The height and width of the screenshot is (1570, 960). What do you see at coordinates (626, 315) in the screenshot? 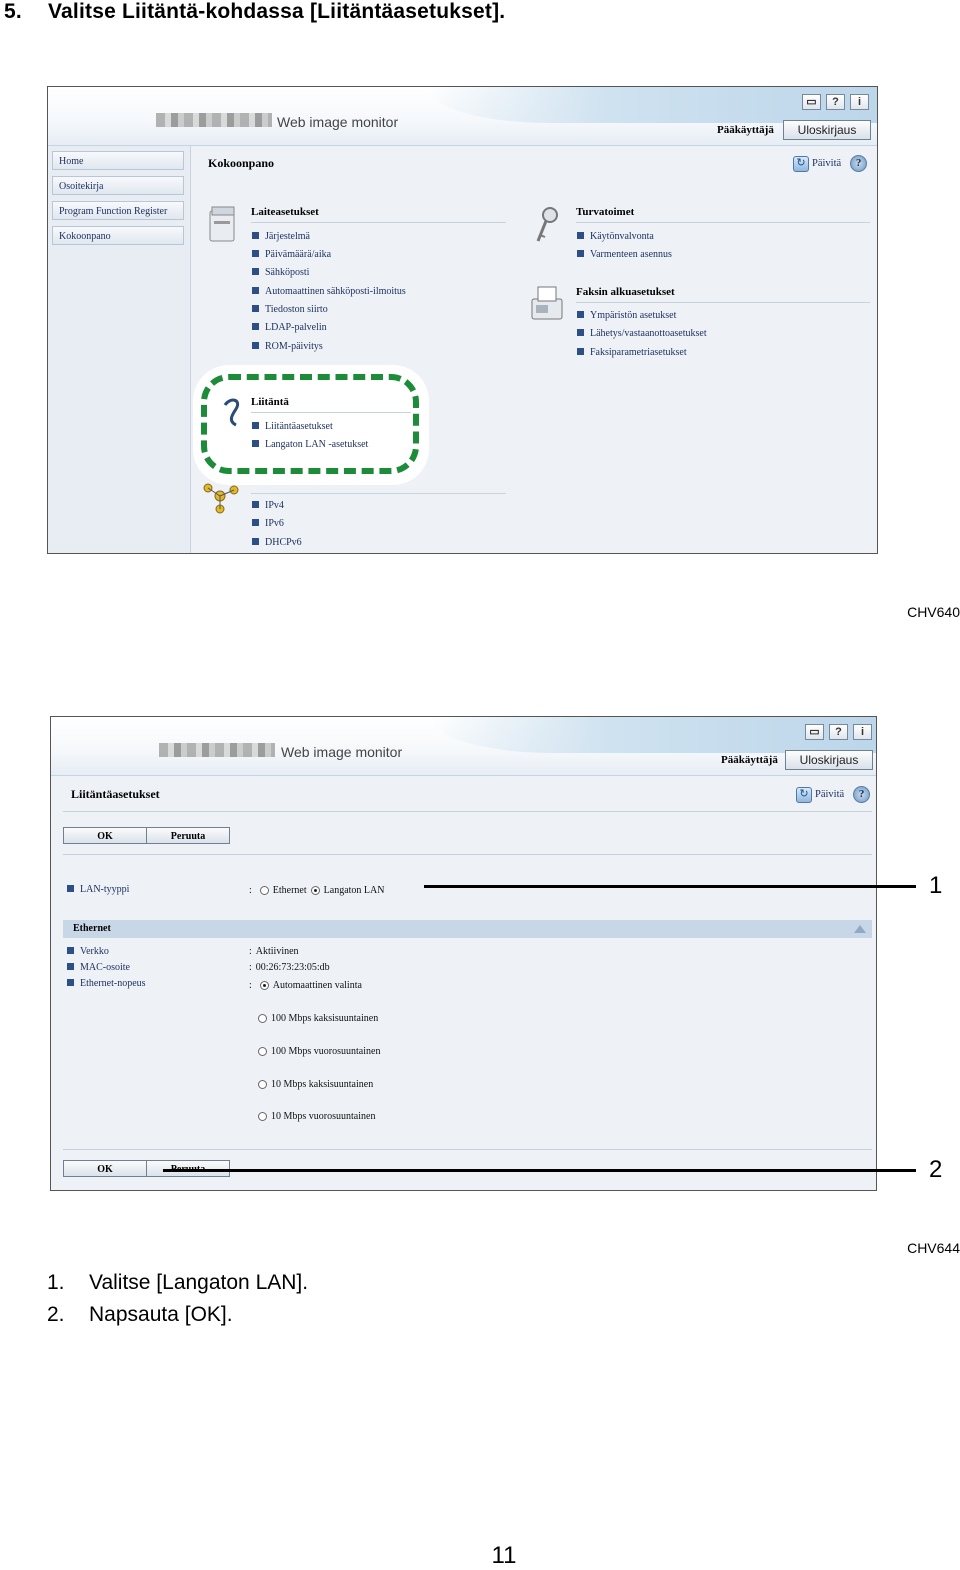
I see `link-environment-settings: Ympäristön asetukset` at bounding box center [626, 315].